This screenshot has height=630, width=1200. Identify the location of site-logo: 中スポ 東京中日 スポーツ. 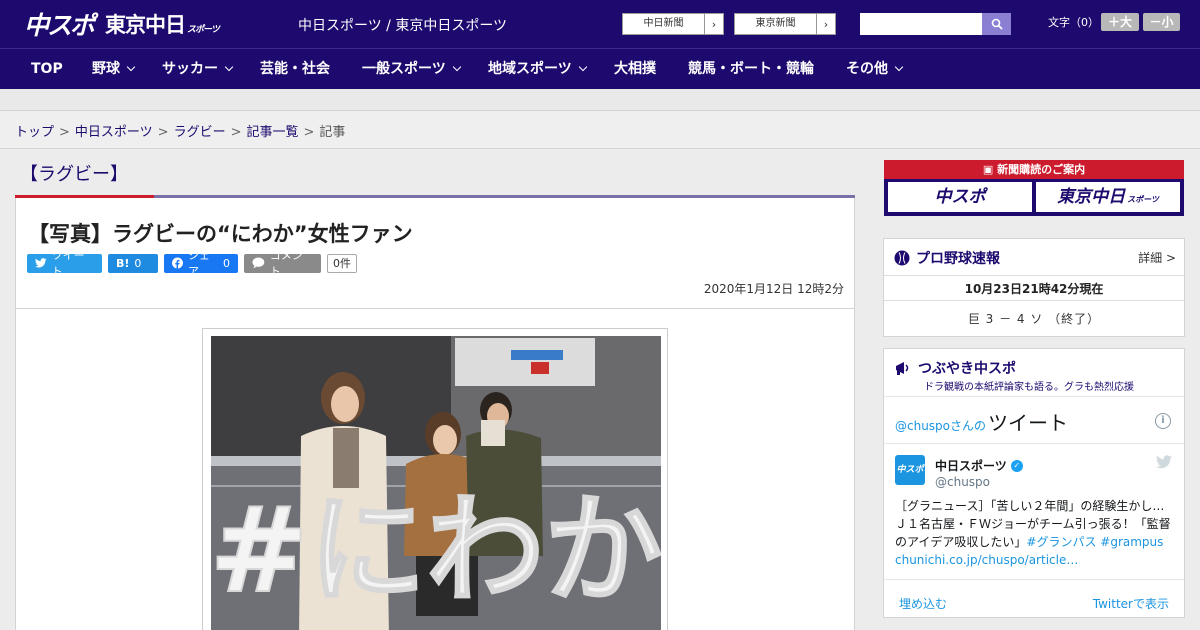
(122, 24).